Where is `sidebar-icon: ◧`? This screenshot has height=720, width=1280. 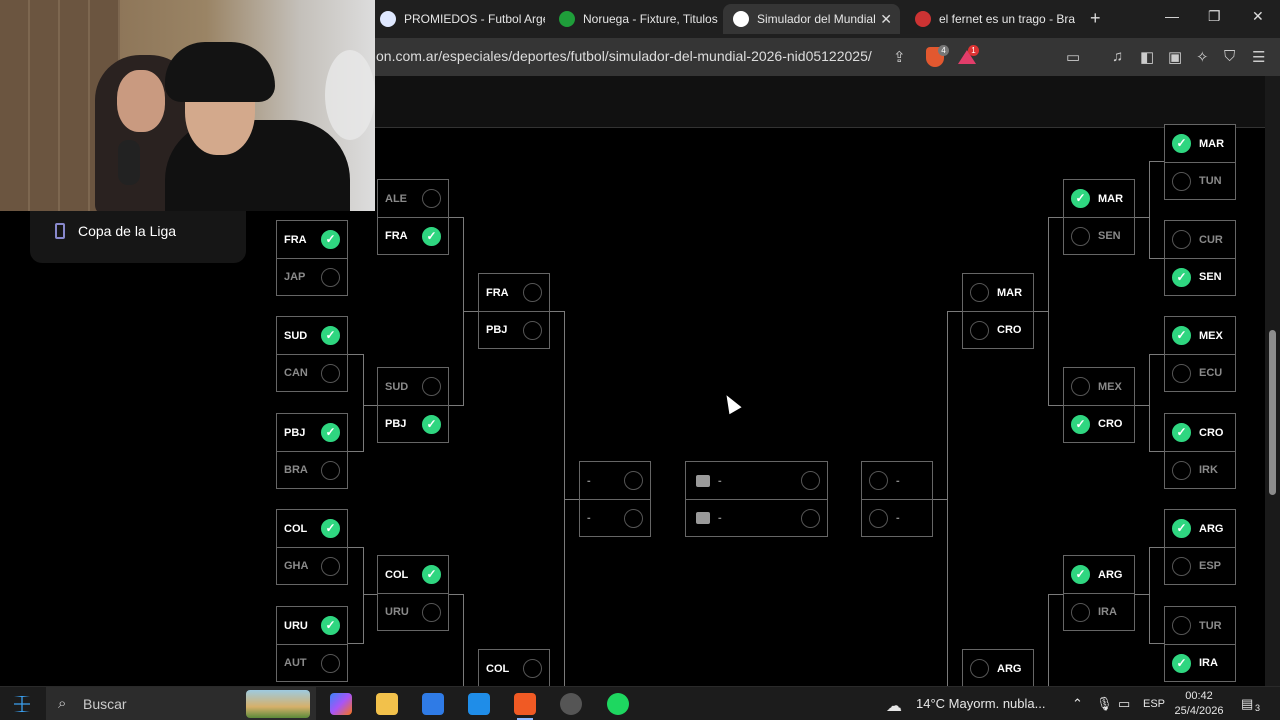
sidebar-icon: ◧ is located at coordinates (1147, 57).